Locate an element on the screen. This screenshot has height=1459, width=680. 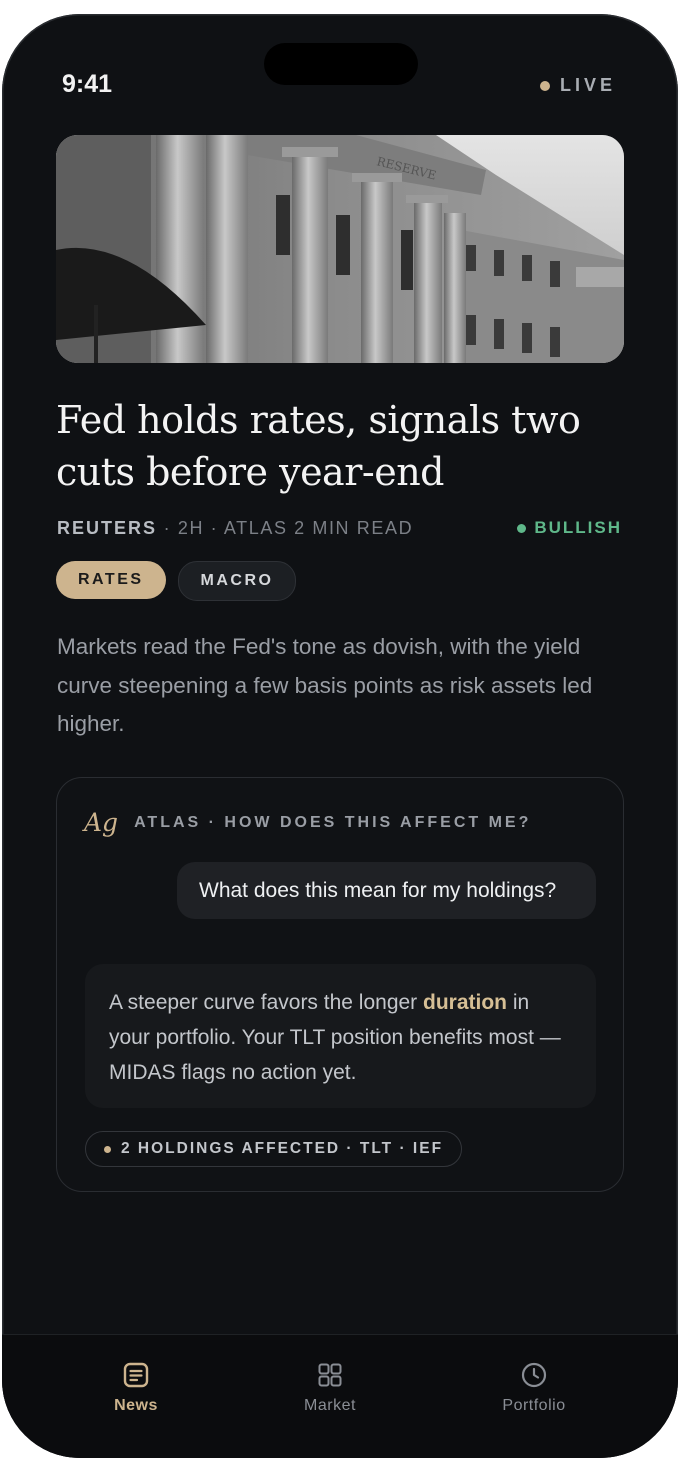
article-age: 2H is located at coordinates (191, 528).